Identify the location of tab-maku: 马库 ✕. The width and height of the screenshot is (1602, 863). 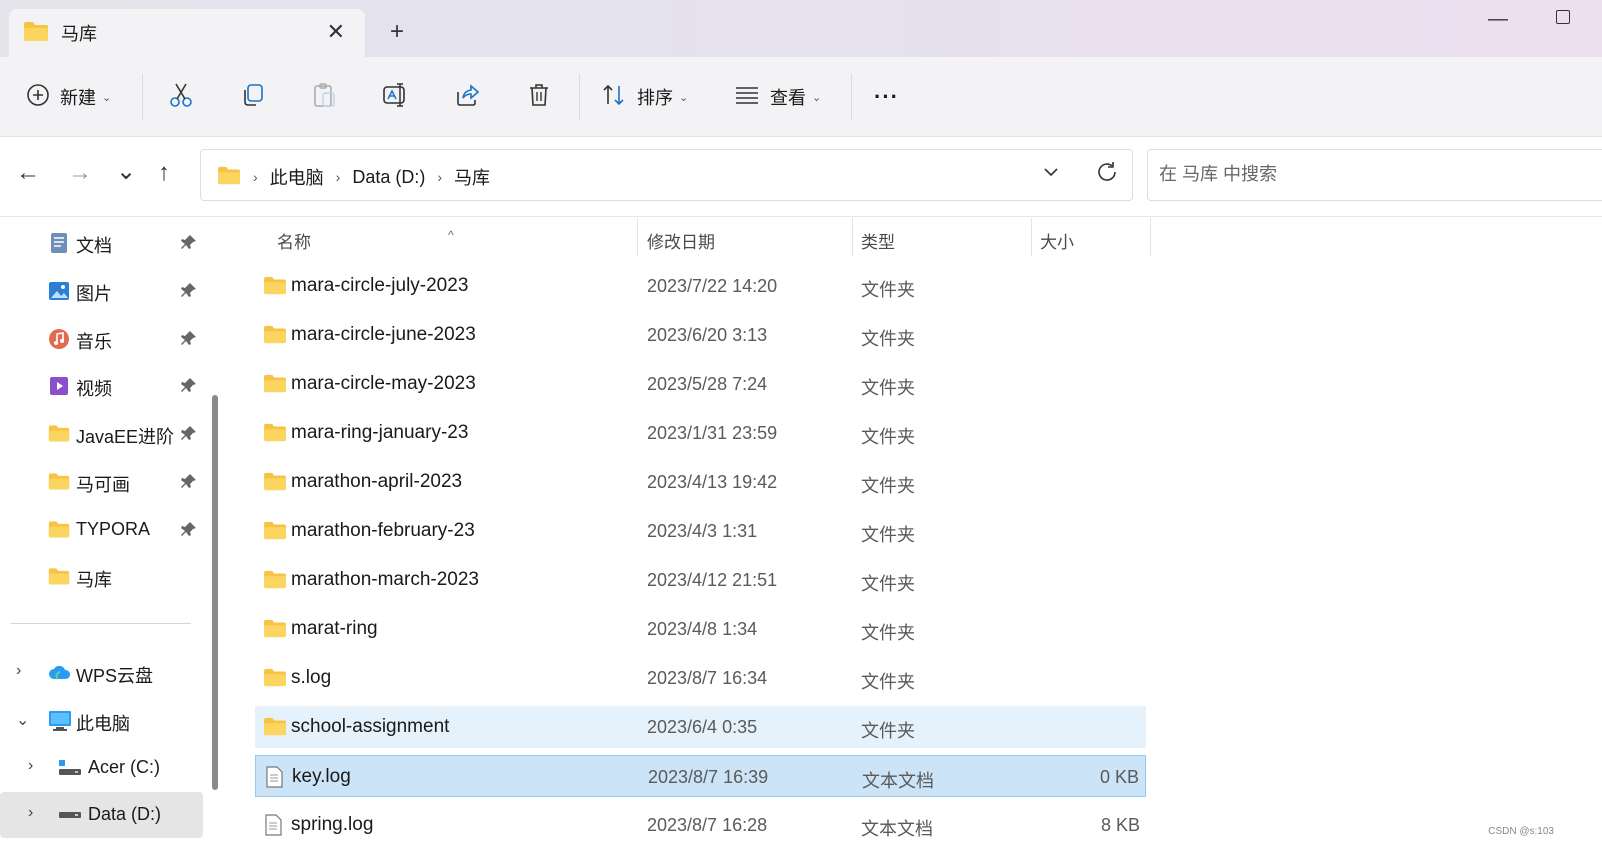
(187, 33).